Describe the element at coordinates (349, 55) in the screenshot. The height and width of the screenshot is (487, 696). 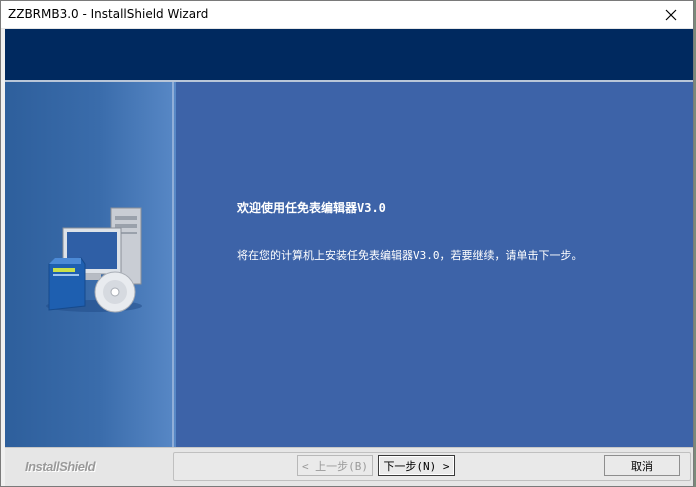
I see `header-banner` at that location.